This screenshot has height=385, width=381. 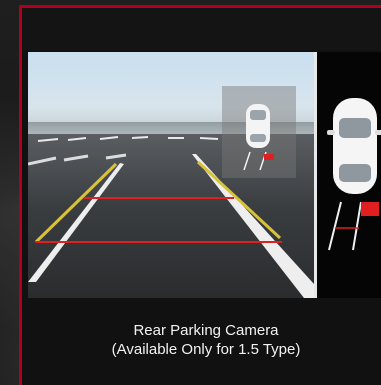 I want to click on top-view-panel, so click(x=349, y=175).